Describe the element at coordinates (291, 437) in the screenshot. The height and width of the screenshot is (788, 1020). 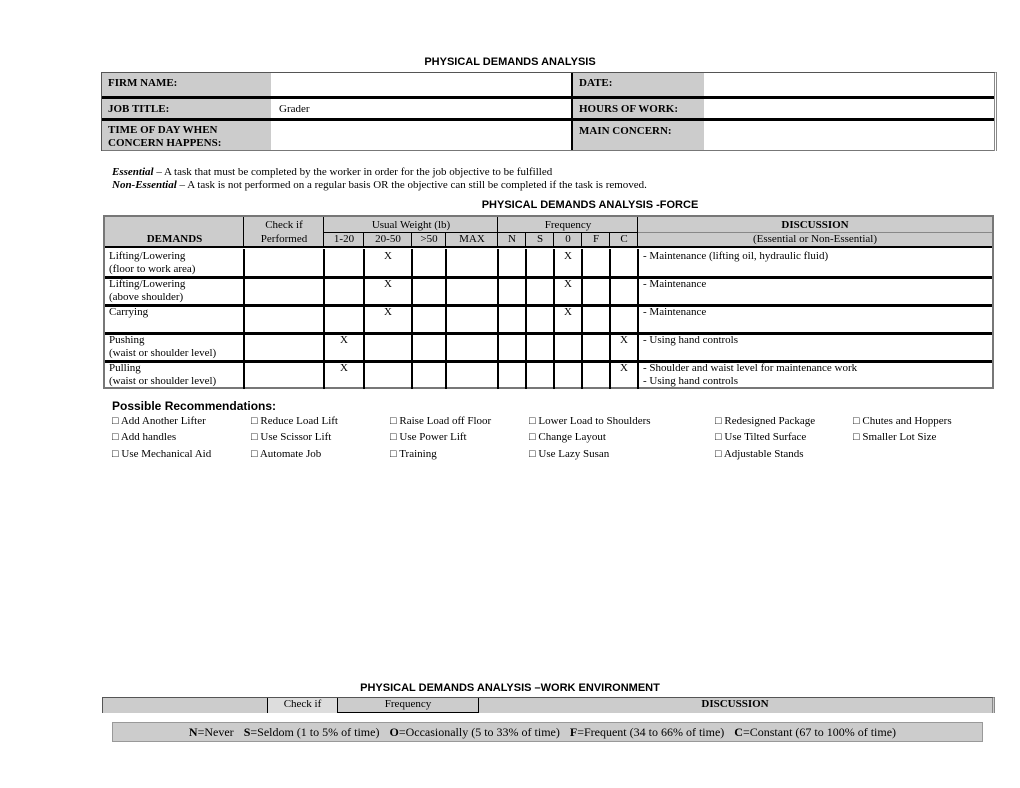
I see `recommendation-checkbox: □ Use Scissor Lift` at that location.